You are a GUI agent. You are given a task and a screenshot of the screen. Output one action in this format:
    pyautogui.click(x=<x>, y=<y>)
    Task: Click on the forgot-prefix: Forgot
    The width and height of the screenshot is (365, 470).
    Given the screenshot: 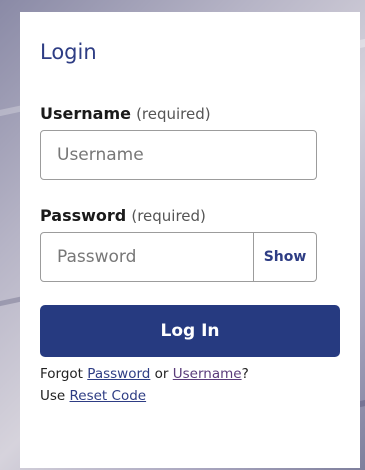 What is the action you would take?
    pyautogui.click(x=64, y=374)
    